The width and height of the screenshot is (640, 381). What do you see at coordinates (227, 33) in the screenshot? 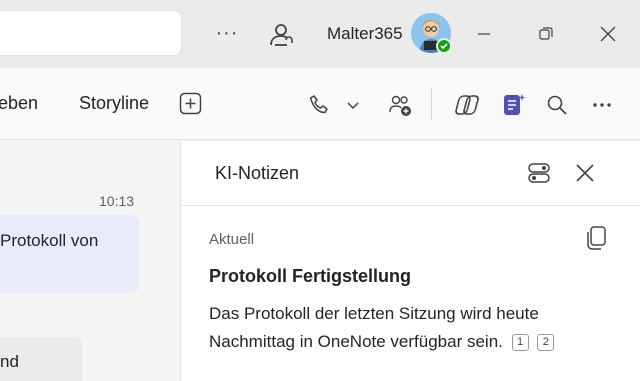
I see `more-options-button: ···` at bounding box center [227, 33].